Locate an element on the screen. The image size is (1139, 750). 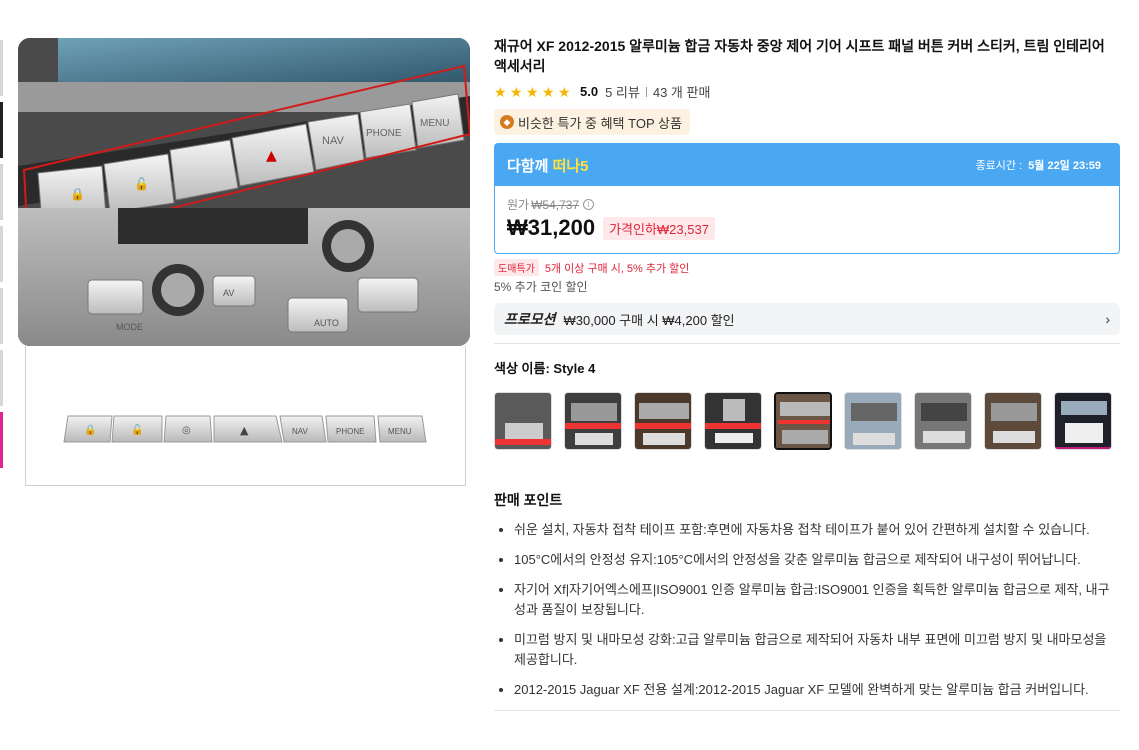
img-label-auto: AUTO is located at coordinates (326, 323).